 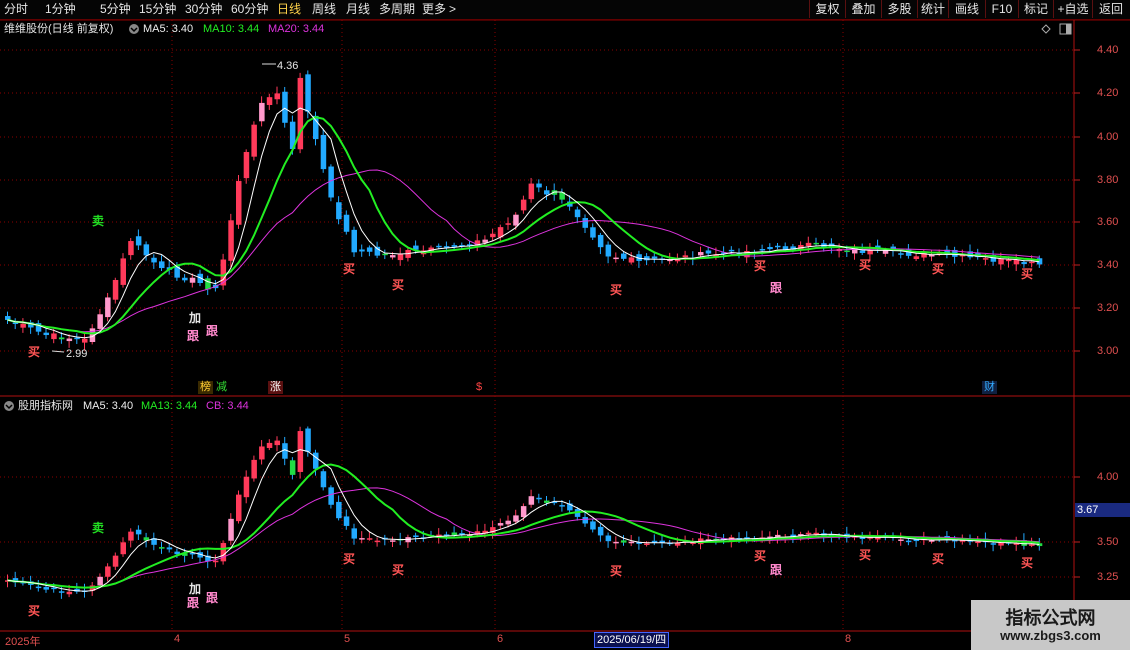 What do you see at coordinates (231, 29) in the screenshot?
I see `main-ma10-label: MA10: 3.44` at bounding box center [231, 29].